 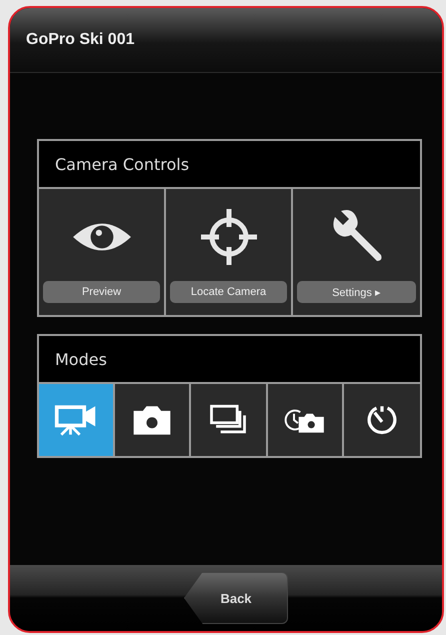 I want to click on control-tile: Settings ▸, so click(x=356, y=252).